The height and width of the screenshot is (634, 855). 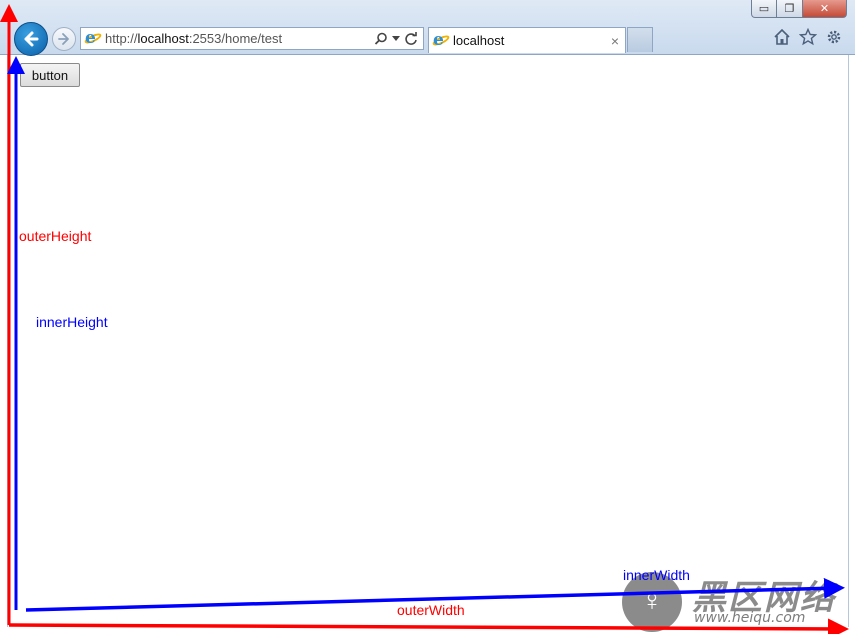 I want to click on new-tab-button, so click(x=640, y=39).